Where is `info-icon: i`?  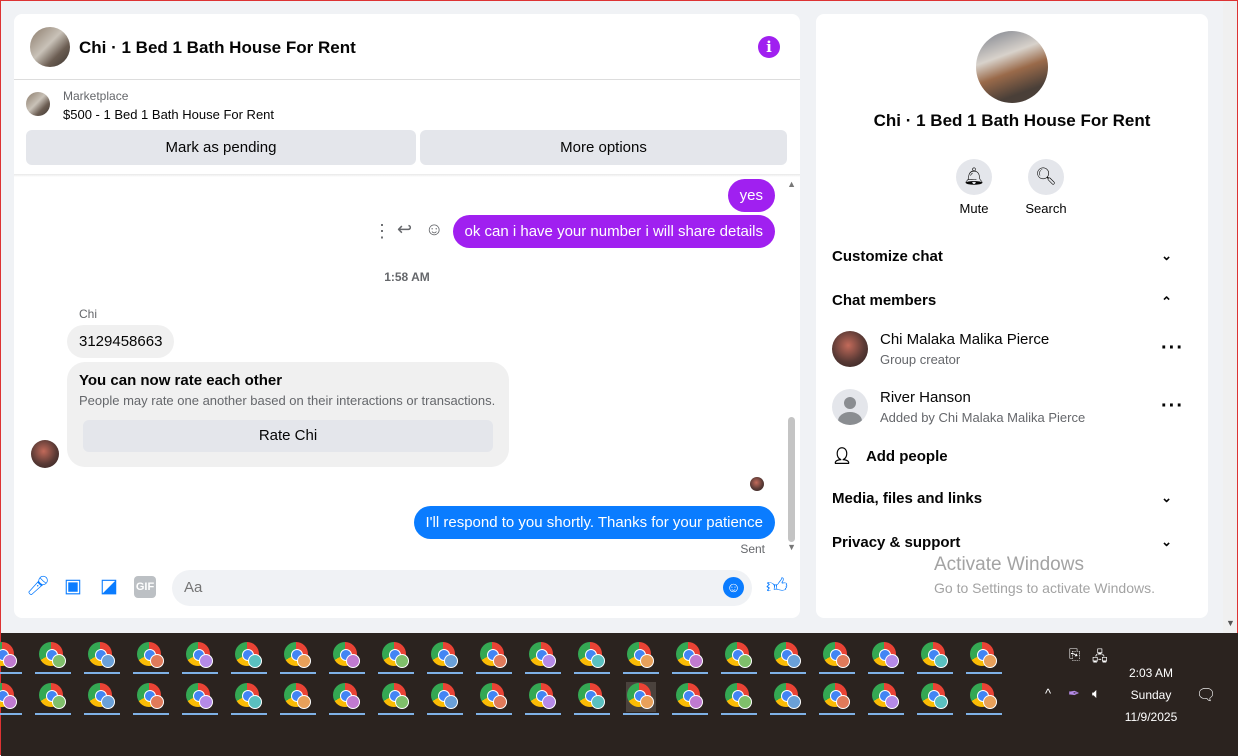 info-icon: i is located at coordinates (769, 47).